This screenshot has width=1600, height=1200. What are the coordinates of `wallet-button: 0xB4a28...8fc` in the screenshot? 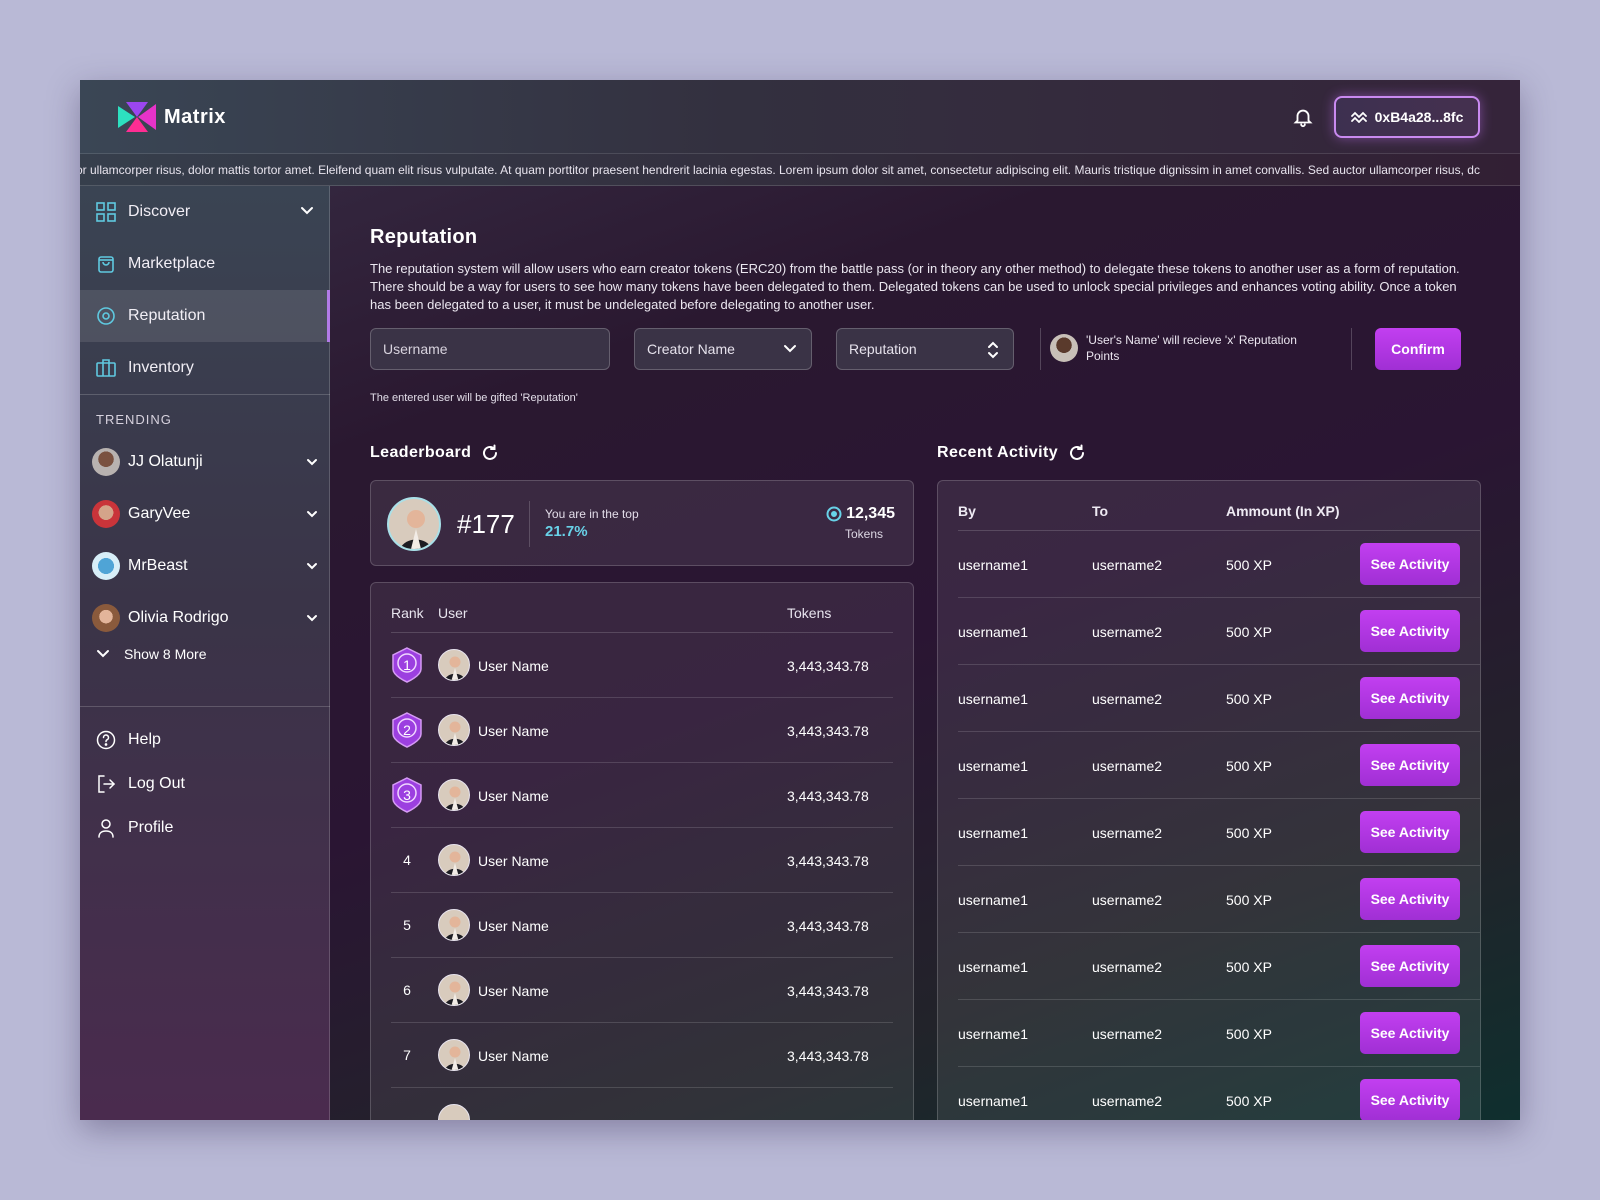 It's located at (1407, 117).